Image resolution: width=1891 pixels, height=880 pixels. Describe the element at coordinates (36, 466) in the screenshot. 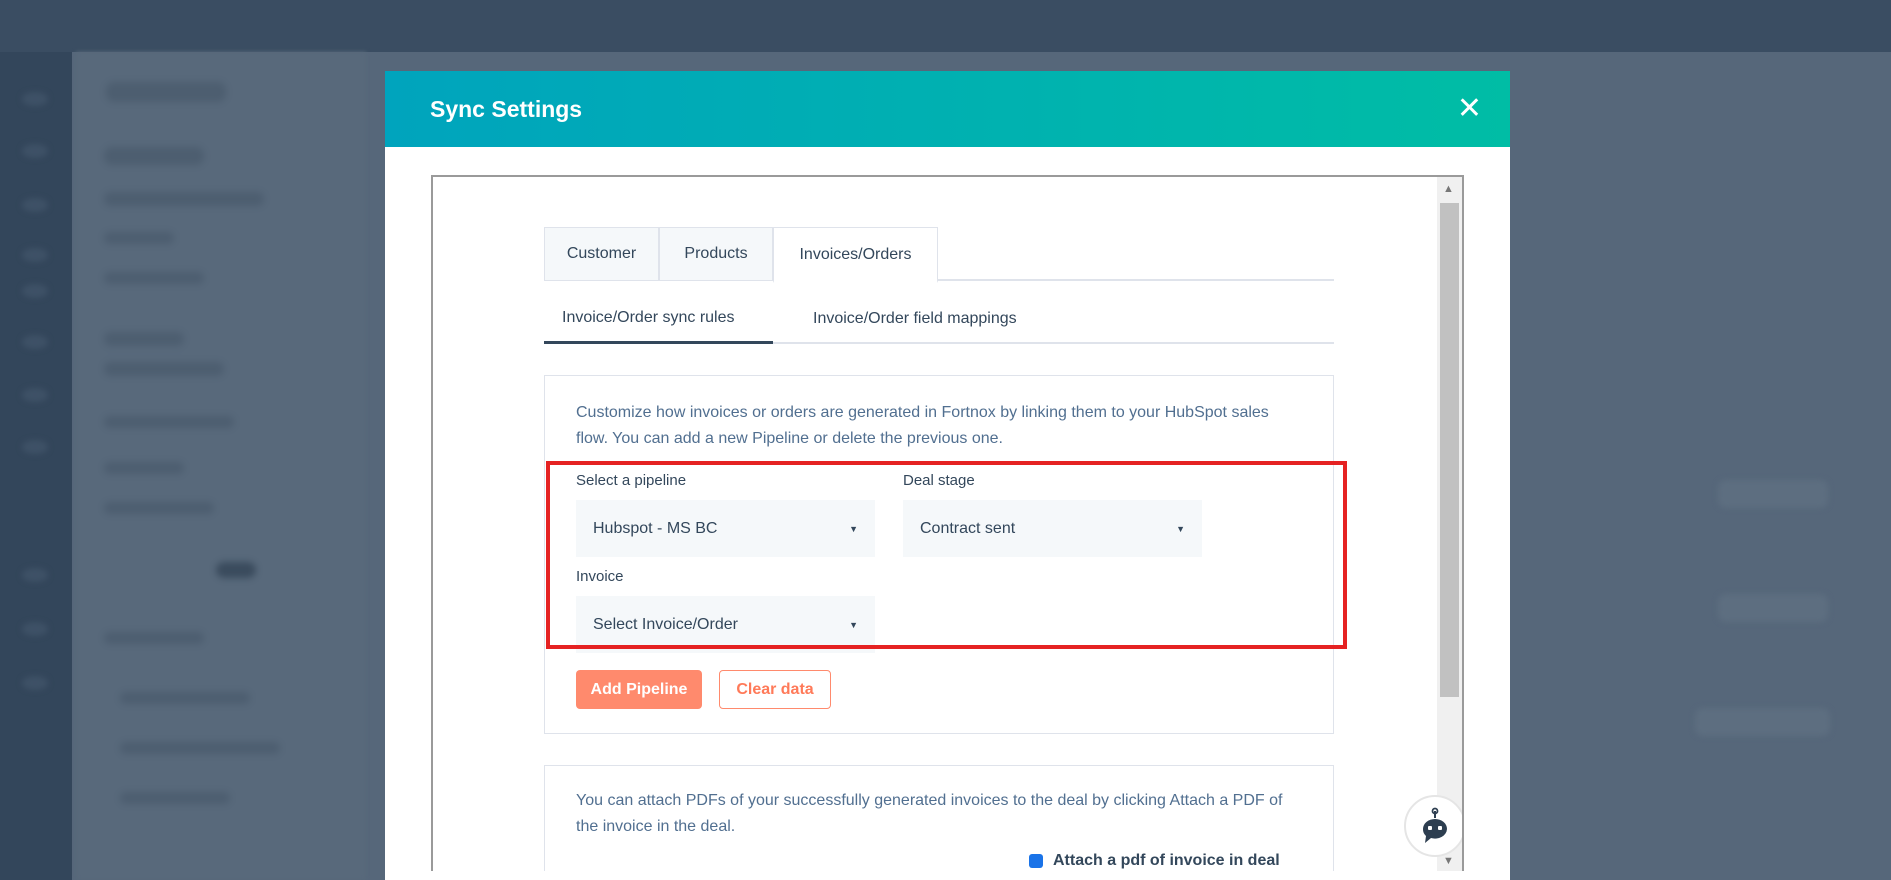

I see `background-sidebar` at that location.